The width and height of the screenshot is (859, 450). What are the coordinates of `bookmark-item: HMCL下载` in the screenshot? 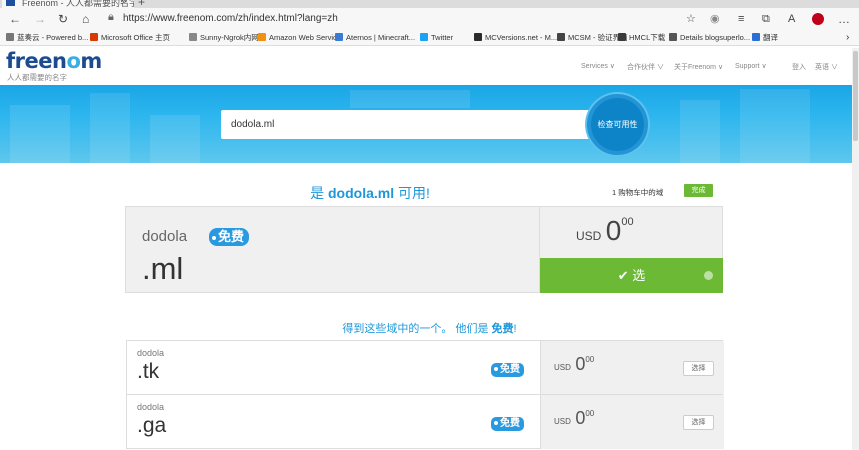 It's located at (641, 38).